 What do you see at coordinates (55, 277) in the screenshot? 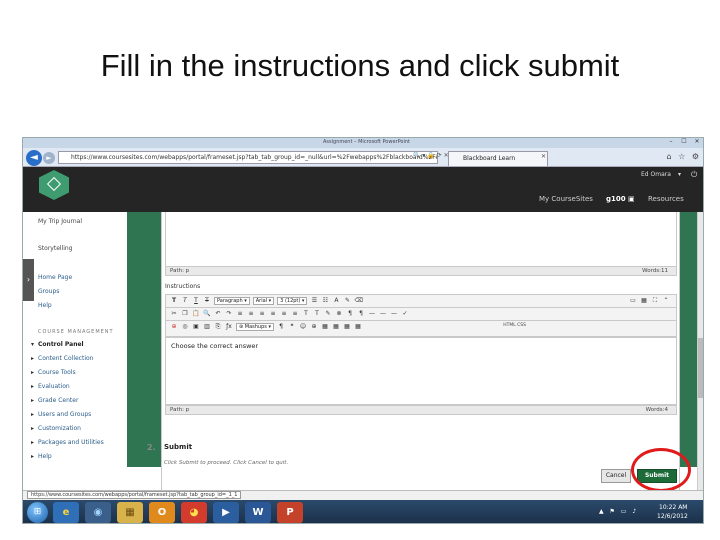
I see `menu-item-home-page: Home Page` at bounding box center [55, 277].